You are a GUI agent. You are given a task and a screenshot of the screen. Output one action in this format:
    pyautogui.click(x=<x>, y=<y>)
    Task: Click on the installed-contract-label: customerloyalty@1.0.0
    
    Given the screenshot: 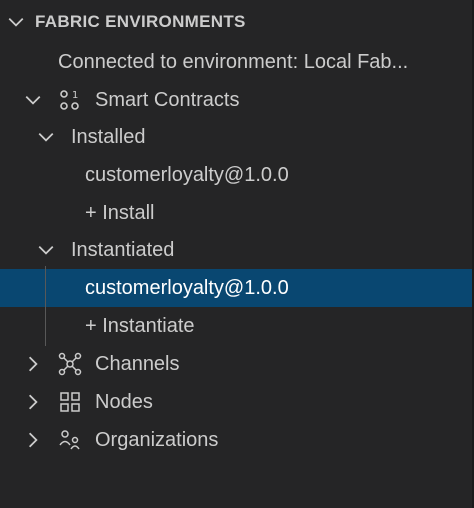 What is the action you would take?
    pyautogui.click(x=187, y=175)
    